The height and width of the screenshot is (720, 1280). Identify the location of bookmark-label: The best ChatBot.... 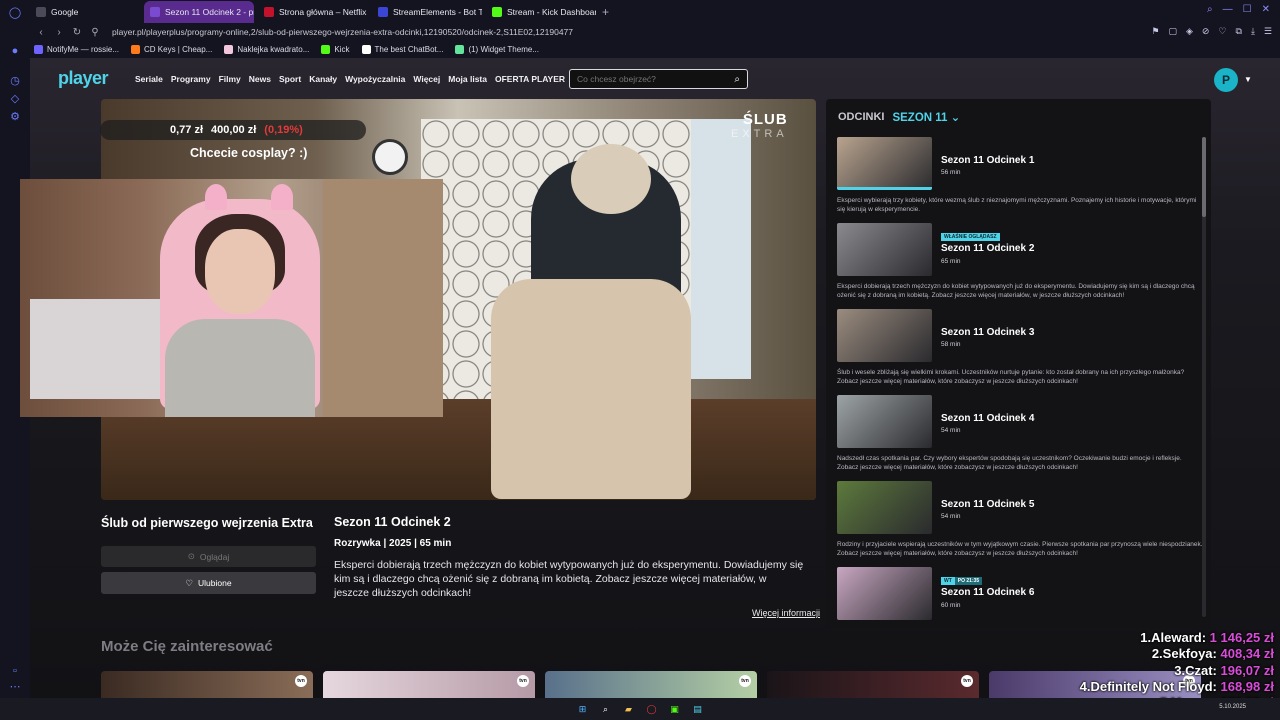
(409, 49).